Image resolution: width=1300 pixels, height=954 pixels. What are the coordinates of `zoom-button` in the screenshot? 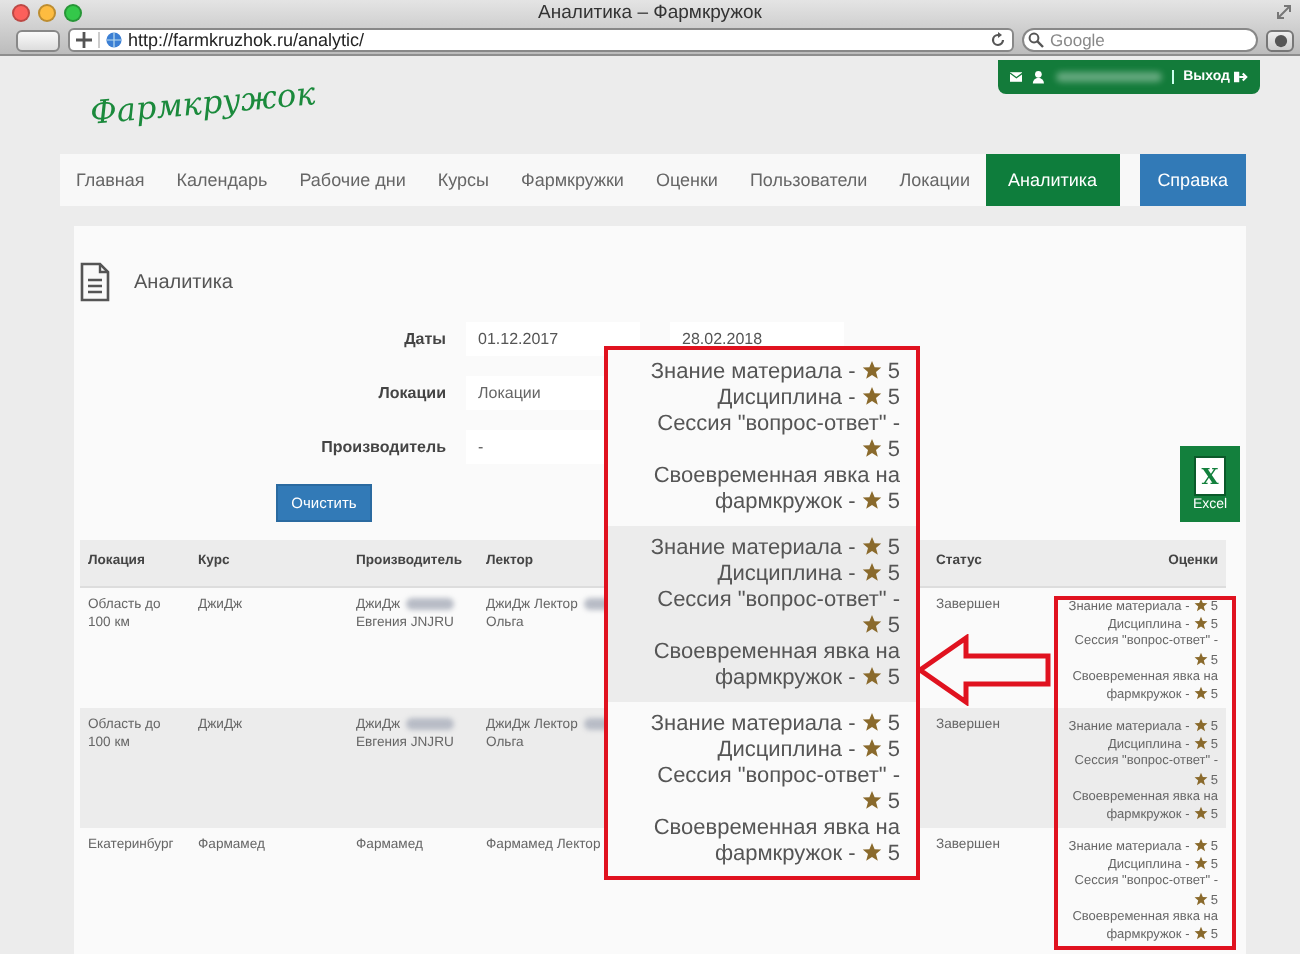 It's located at (73, 13).